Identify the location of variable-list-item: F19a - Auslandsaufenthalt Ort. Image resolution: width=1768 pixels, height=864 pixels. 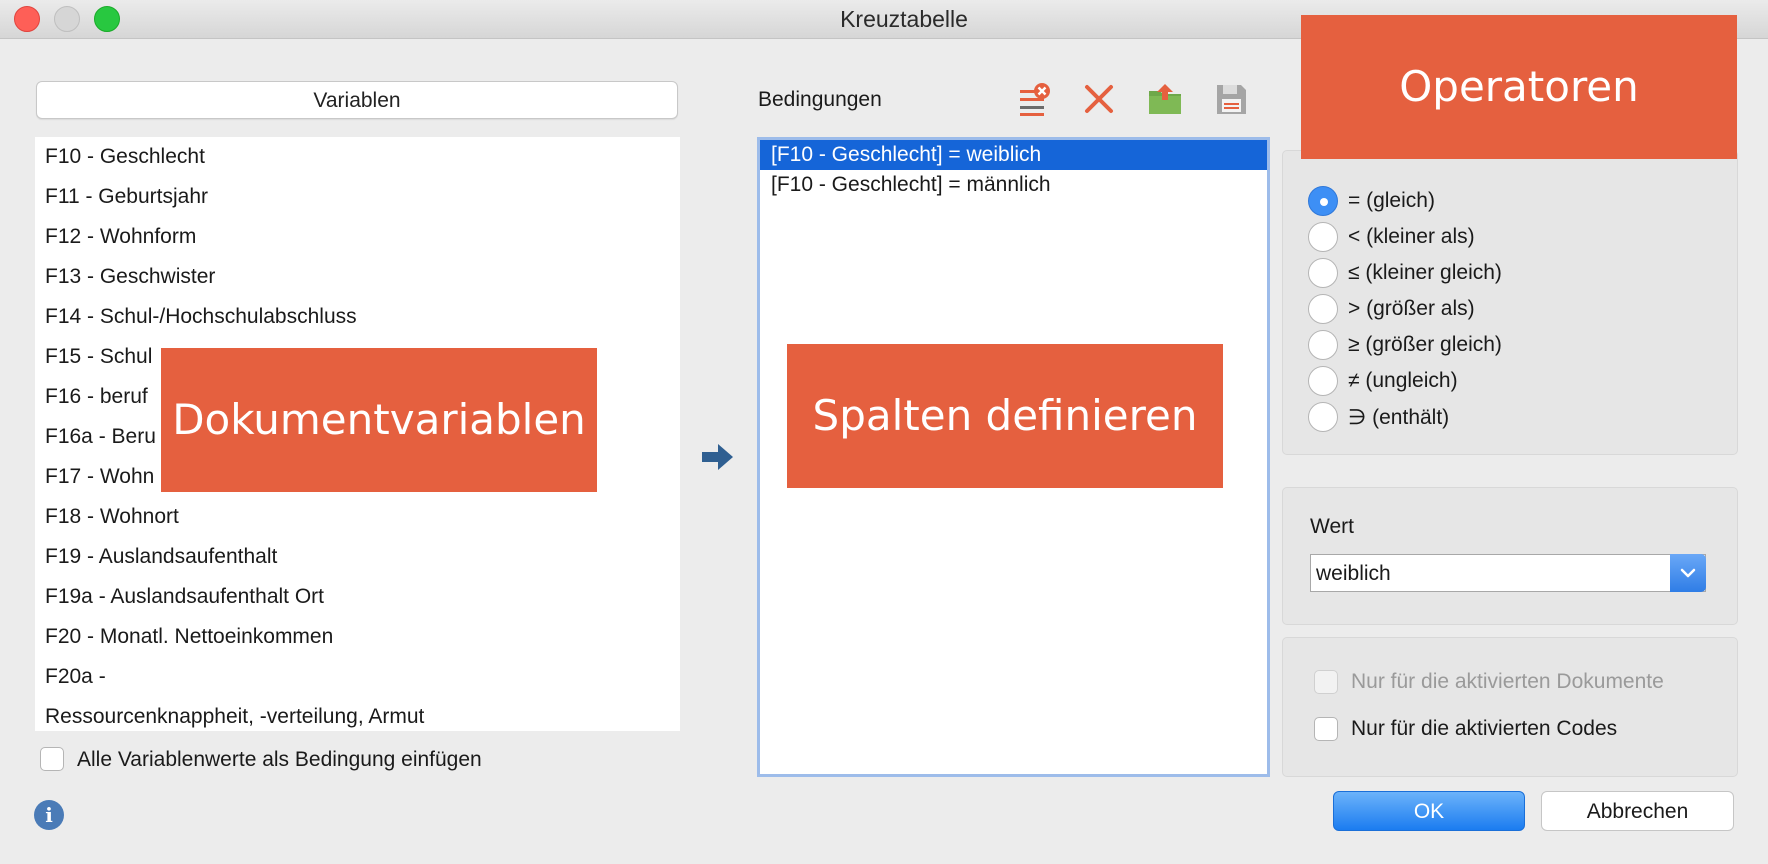
(357, 597).